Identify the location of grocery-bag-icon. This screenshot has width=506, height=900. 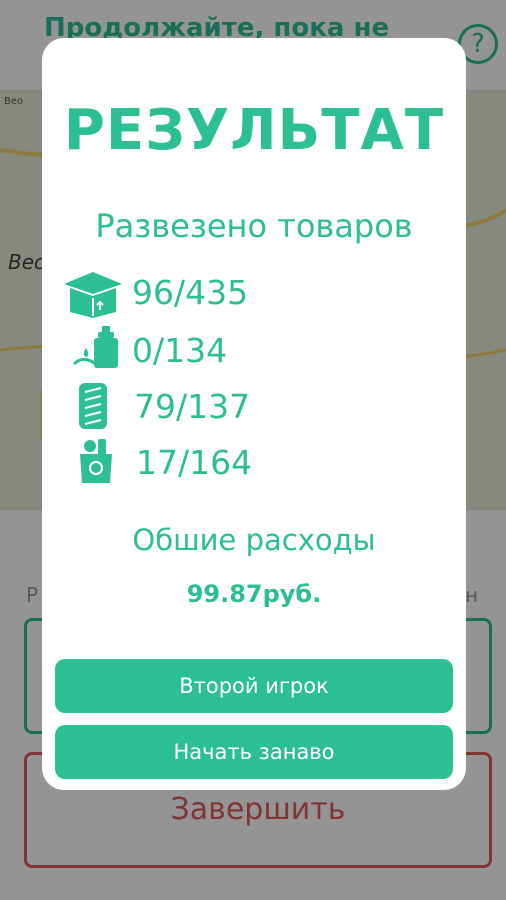
(96, 463).